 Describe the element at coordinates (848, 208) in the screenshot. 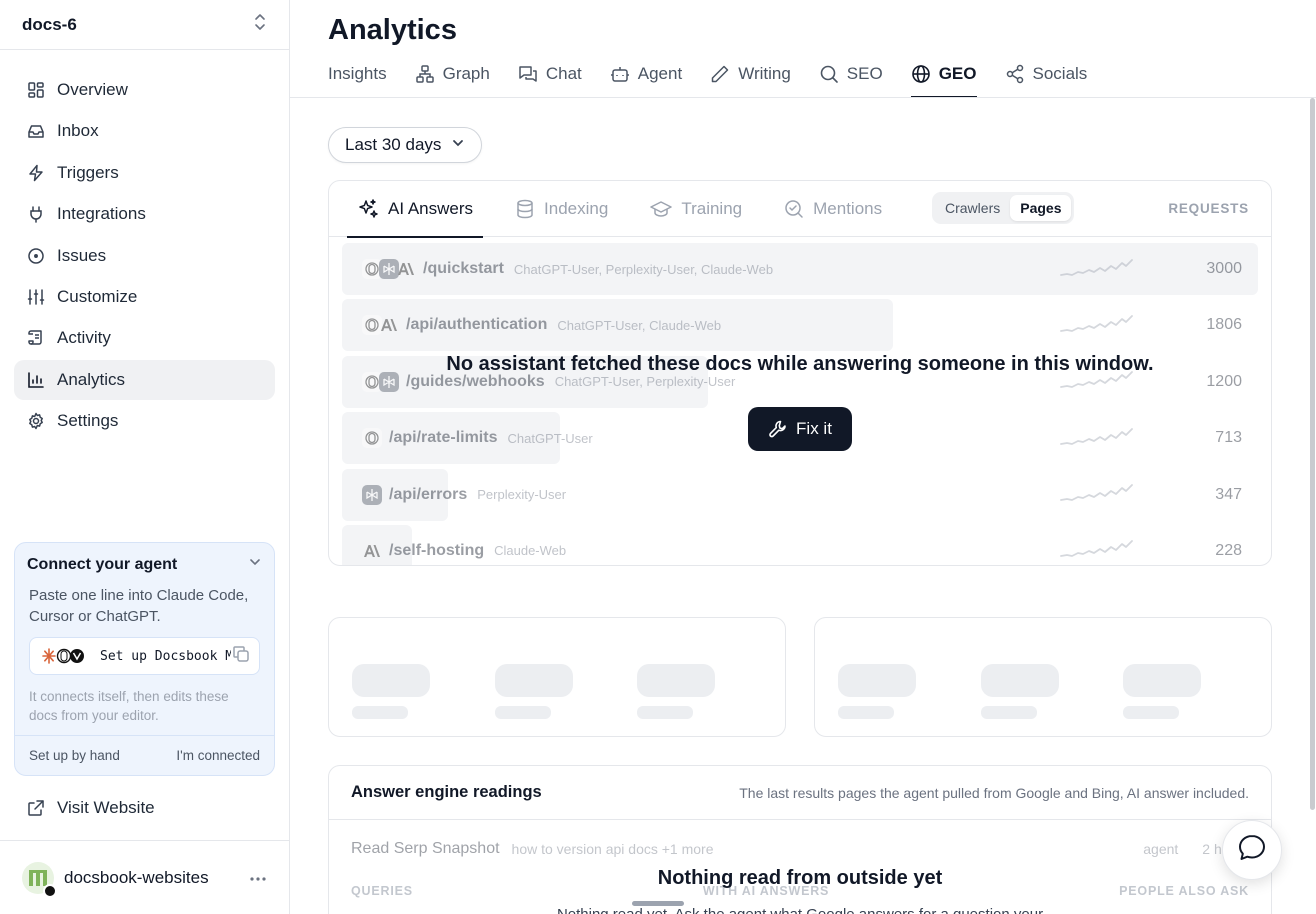

I see `subtab-label: Mentions` at that location.